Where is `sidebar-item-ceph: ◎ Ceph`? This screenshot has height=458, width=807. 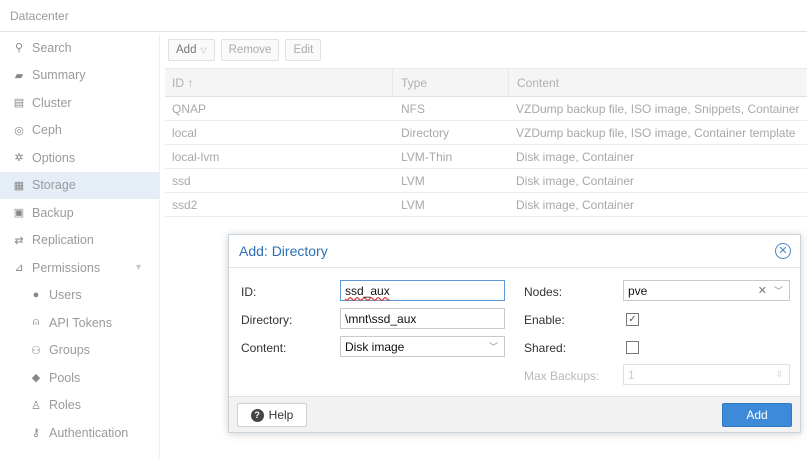
sidebar-item-ceph: ◎ Ceph is located at coordinates (79, 131).